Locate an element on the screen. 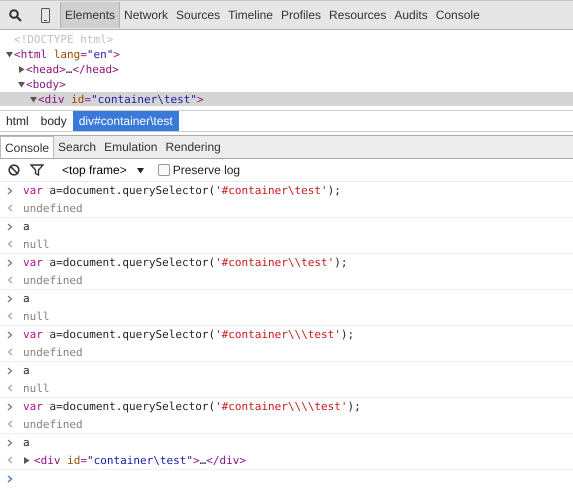  panel-tab: Profiles is located at coordinates (300, 15).